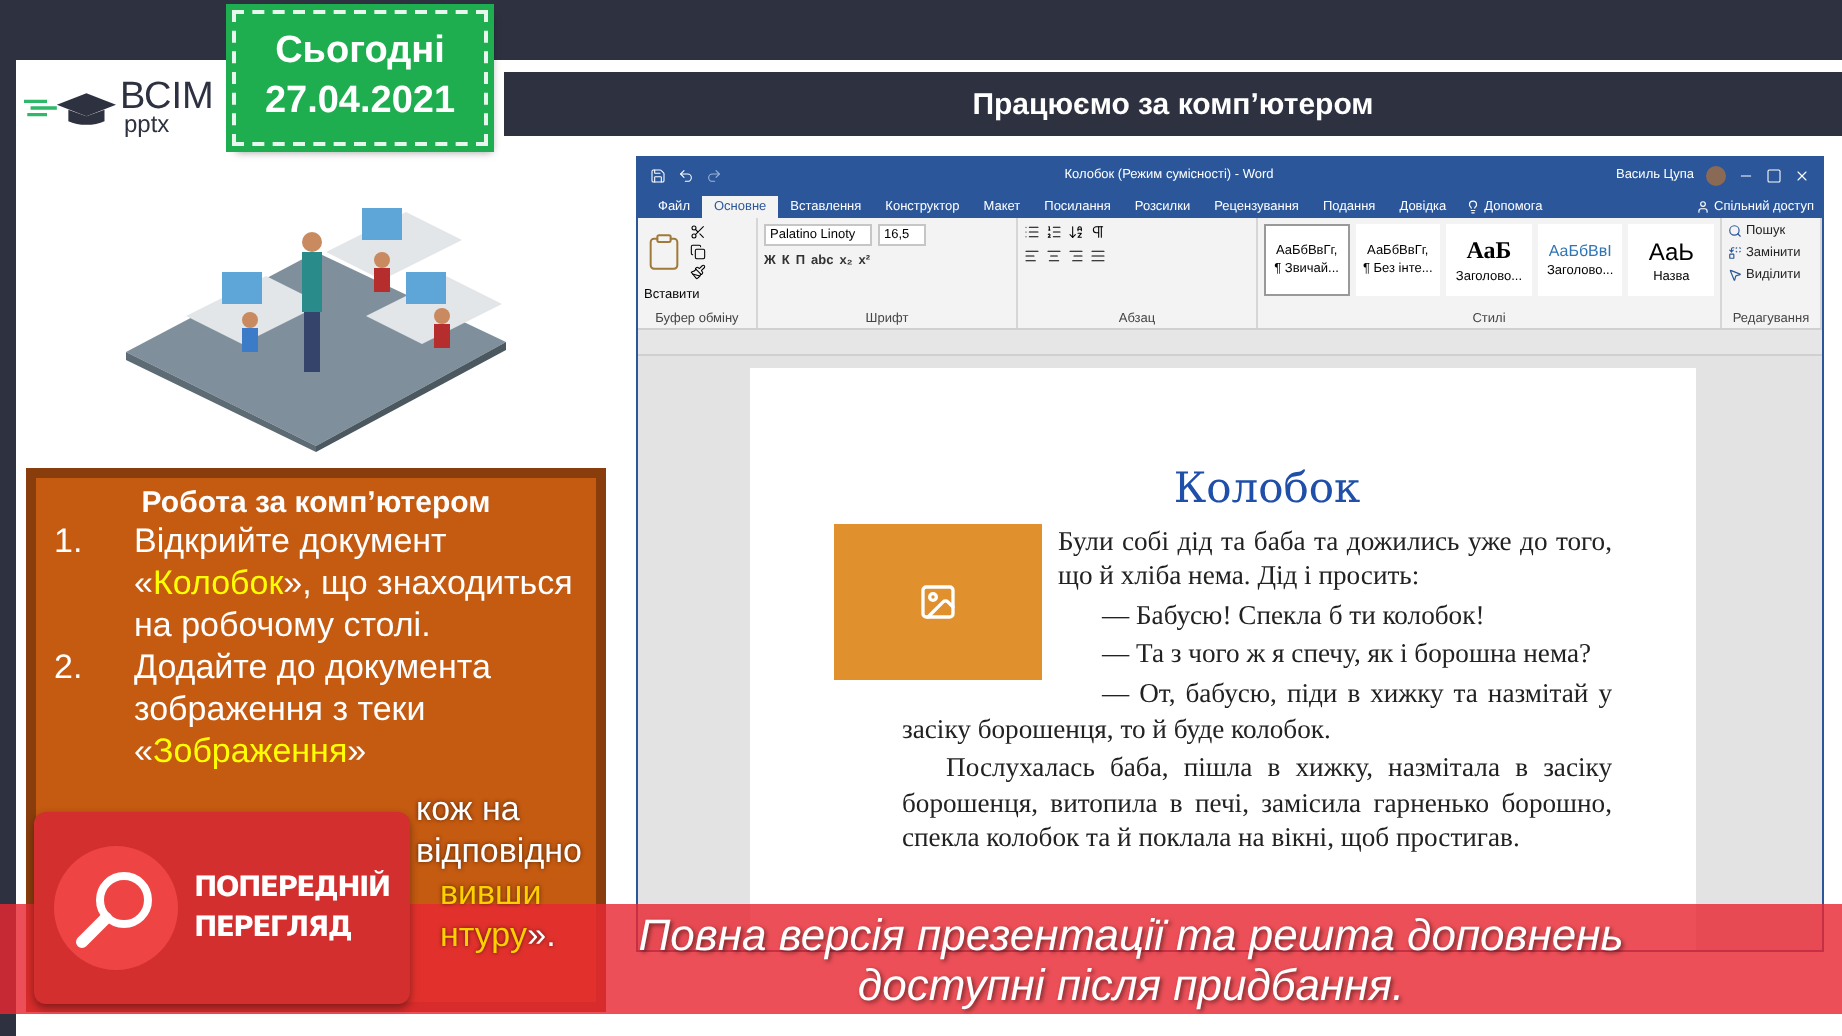 This screenshot has height=1036, width=1842. What do you see at coordinates (1131, 984) in the screenshot?
I see `banner-text: доступні після придбання.` at bounding box center [1131, 984].